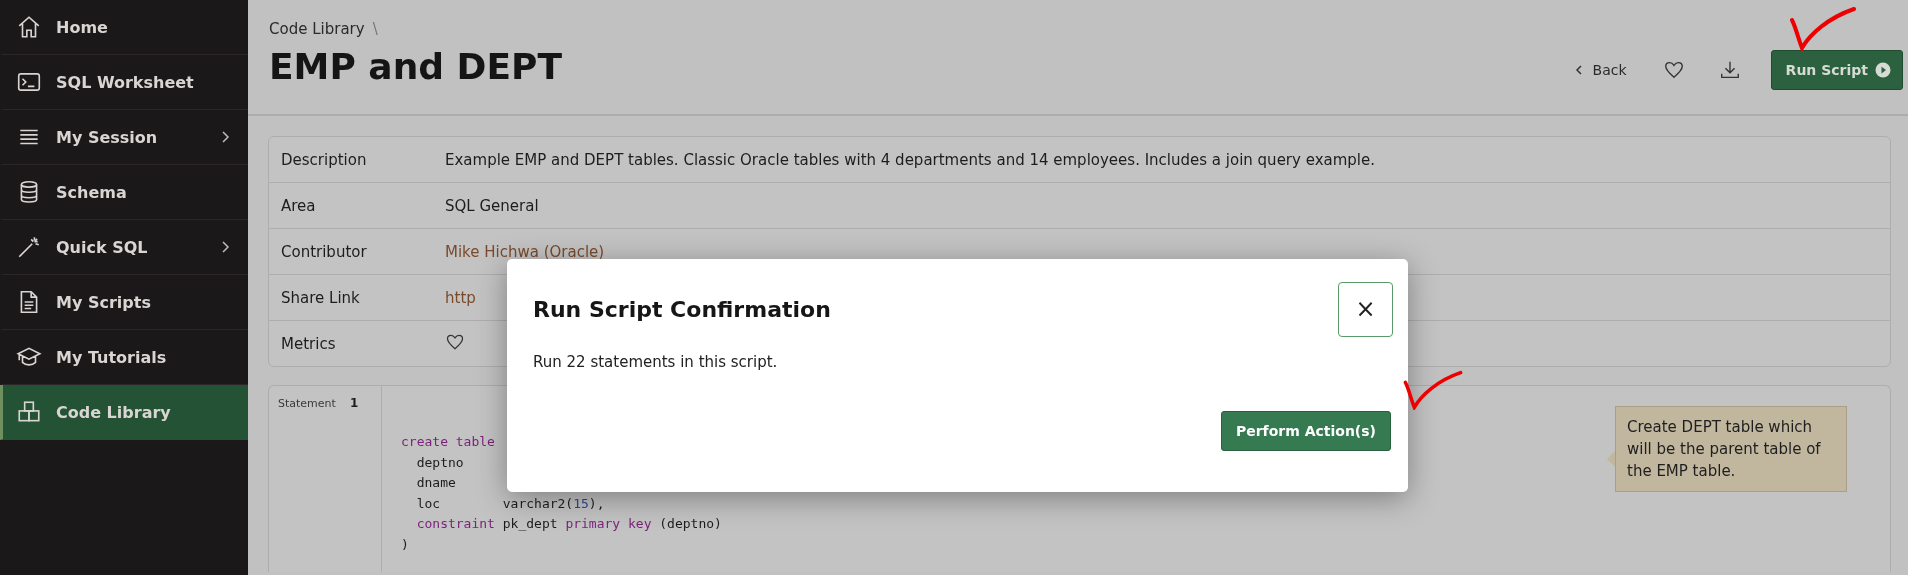 This screenshot has height=575, width=1908. I want to click on detail-link: http, so click(460, 297).